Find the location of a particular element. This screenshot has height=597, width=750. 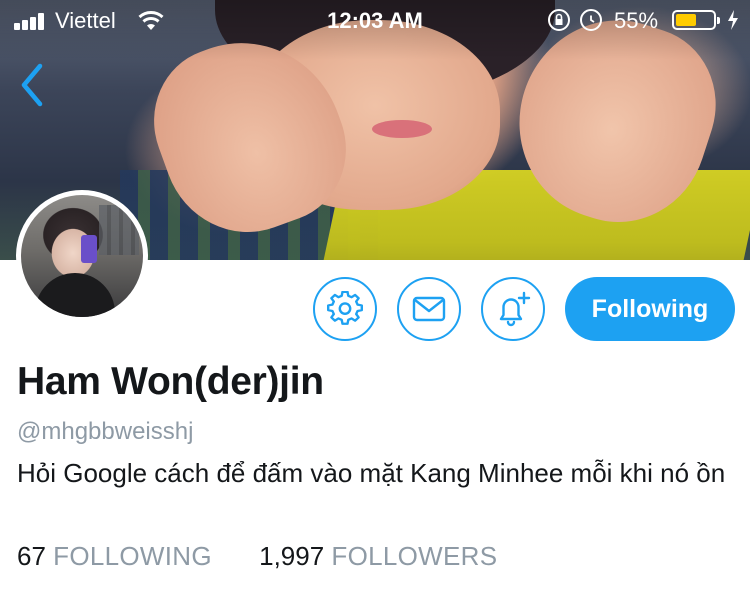

profile-avatar is located at coordinates (82, 256).